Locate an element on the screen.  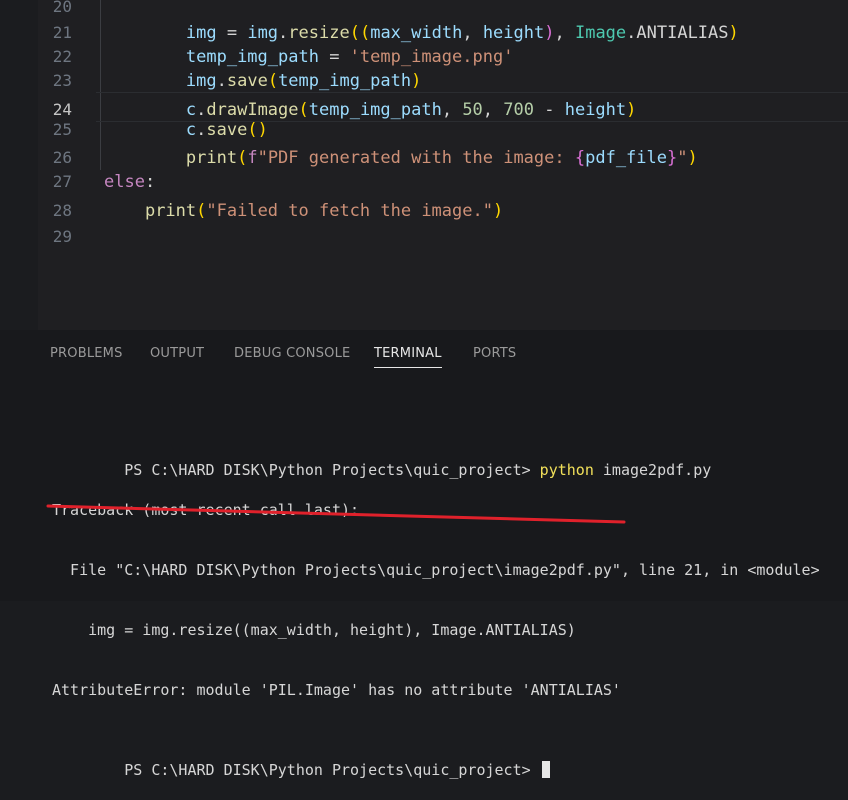
terminal-cursor is located at coordinates (545, 769).